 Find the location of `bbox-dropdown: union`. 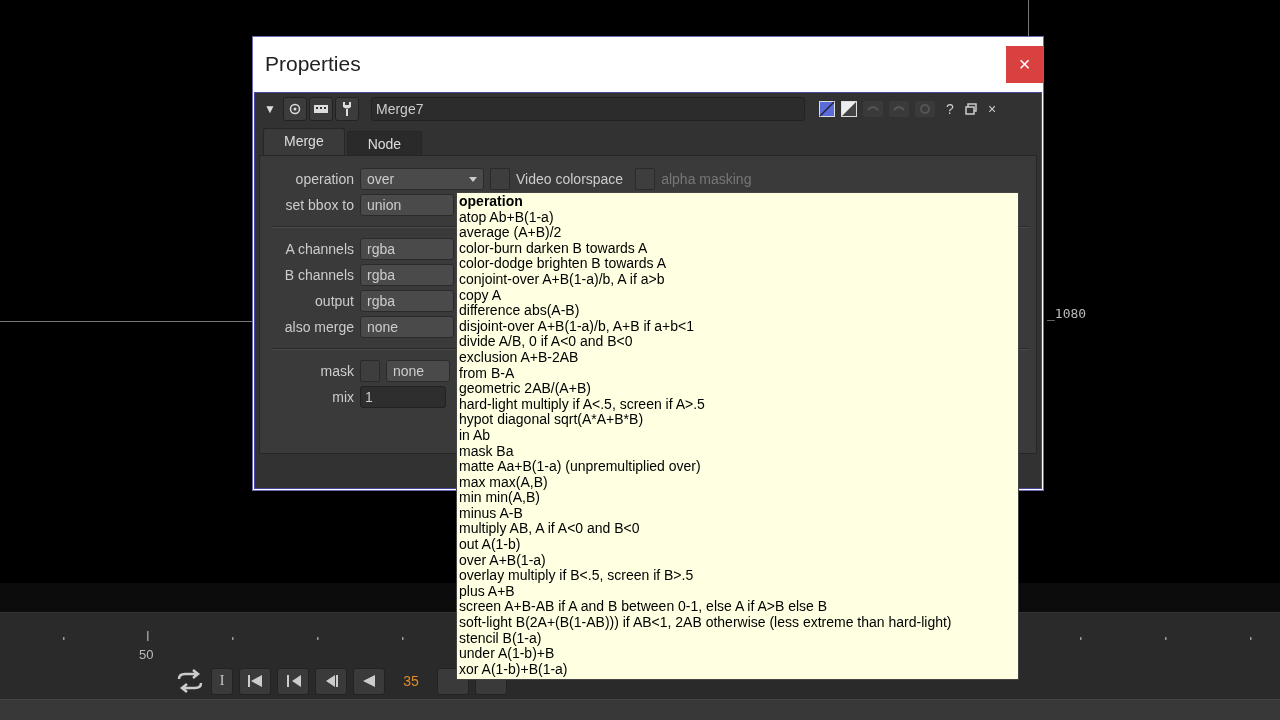

bbox-dropdown: union is located at coordinates (407, 205).